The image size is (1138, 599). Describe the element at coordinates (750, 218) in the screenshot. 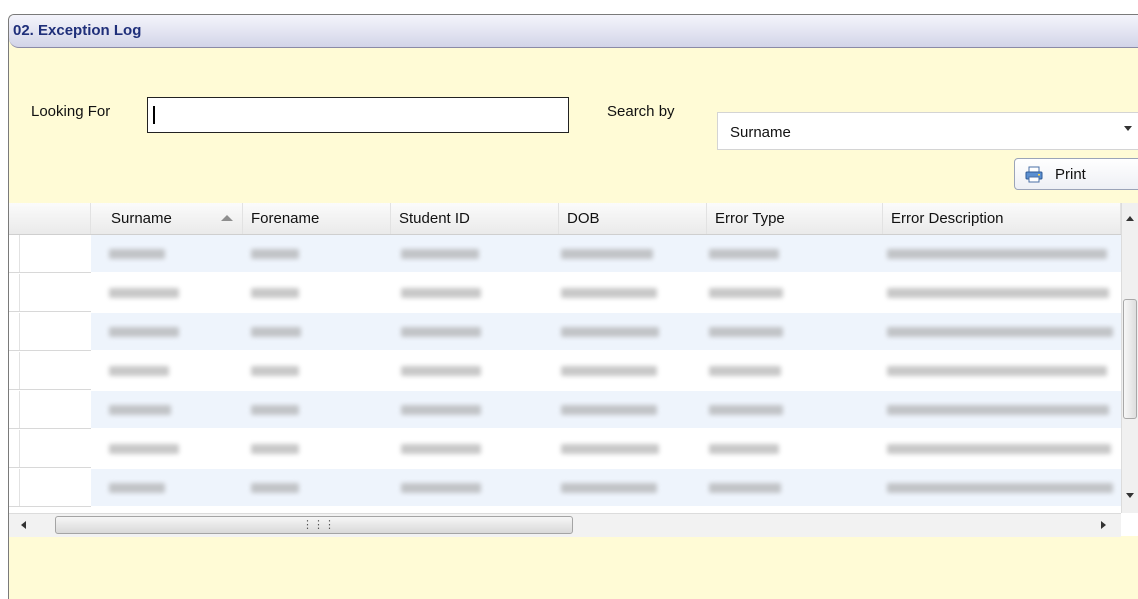

I see `column-header-label: Error Type` at that location.